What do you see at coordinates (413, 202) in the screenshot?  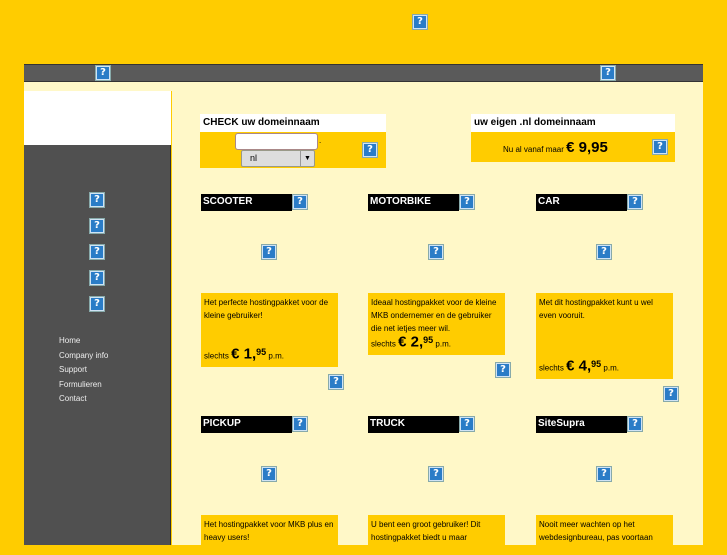 I see `package-title: MOTORBIKE` at bounding box center [413, 202].